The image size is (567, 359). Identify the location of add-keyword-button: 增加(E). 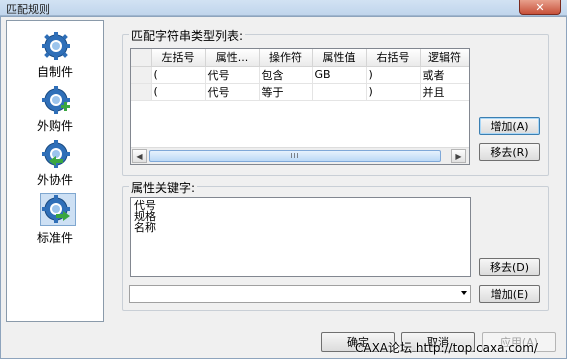
(509, 294).